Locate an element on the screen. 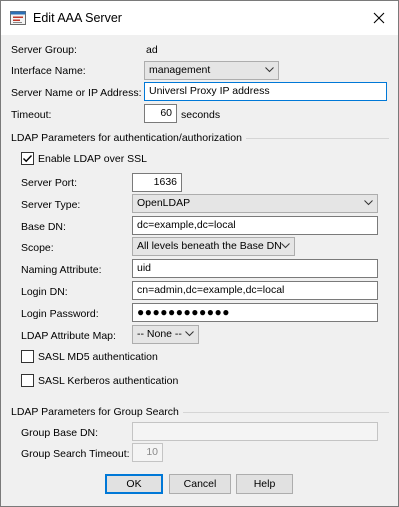 The height and width of the screenshot is (507, 399). server-type-label: Server Type: is located at coordinates (51, 205).